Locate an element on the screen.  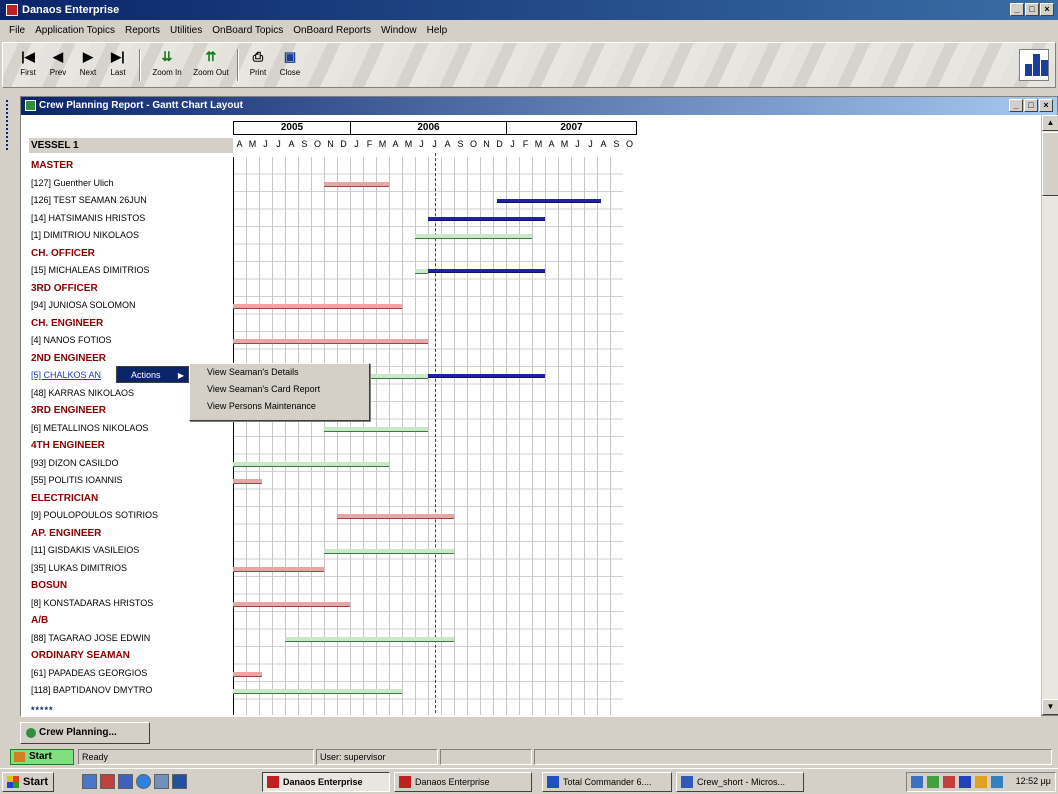
app-title-bar: Danaos Enterprise _ □ × is located at coordinates (529, 10).